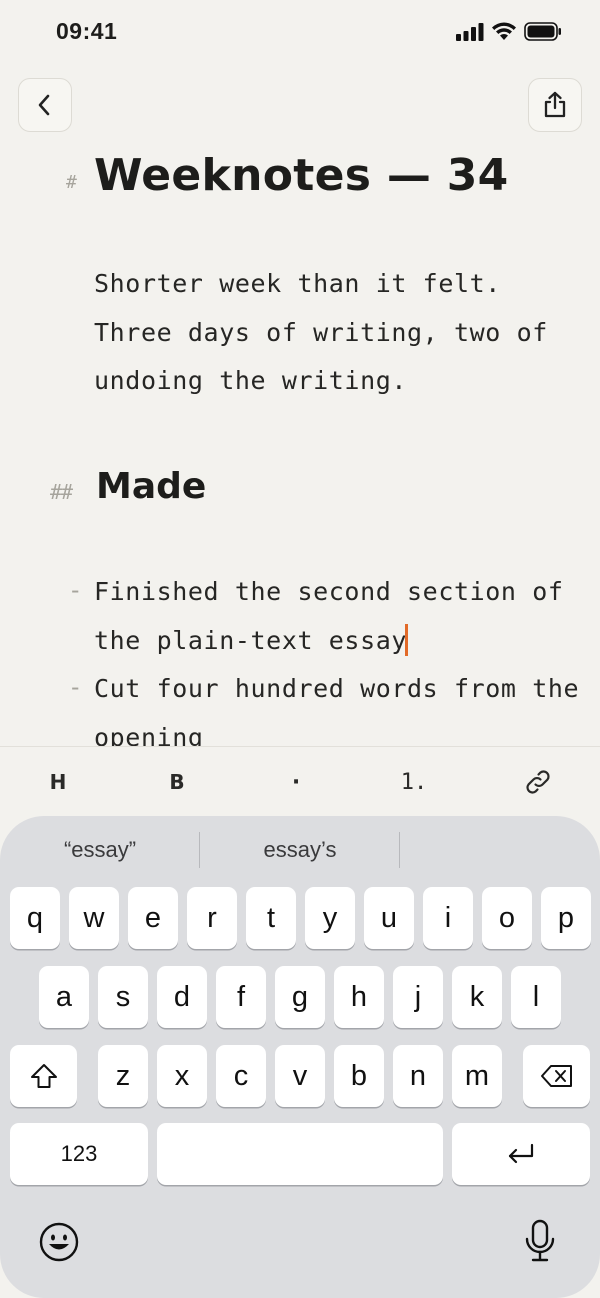  I want to click on key-g: g, so click(300, 997).